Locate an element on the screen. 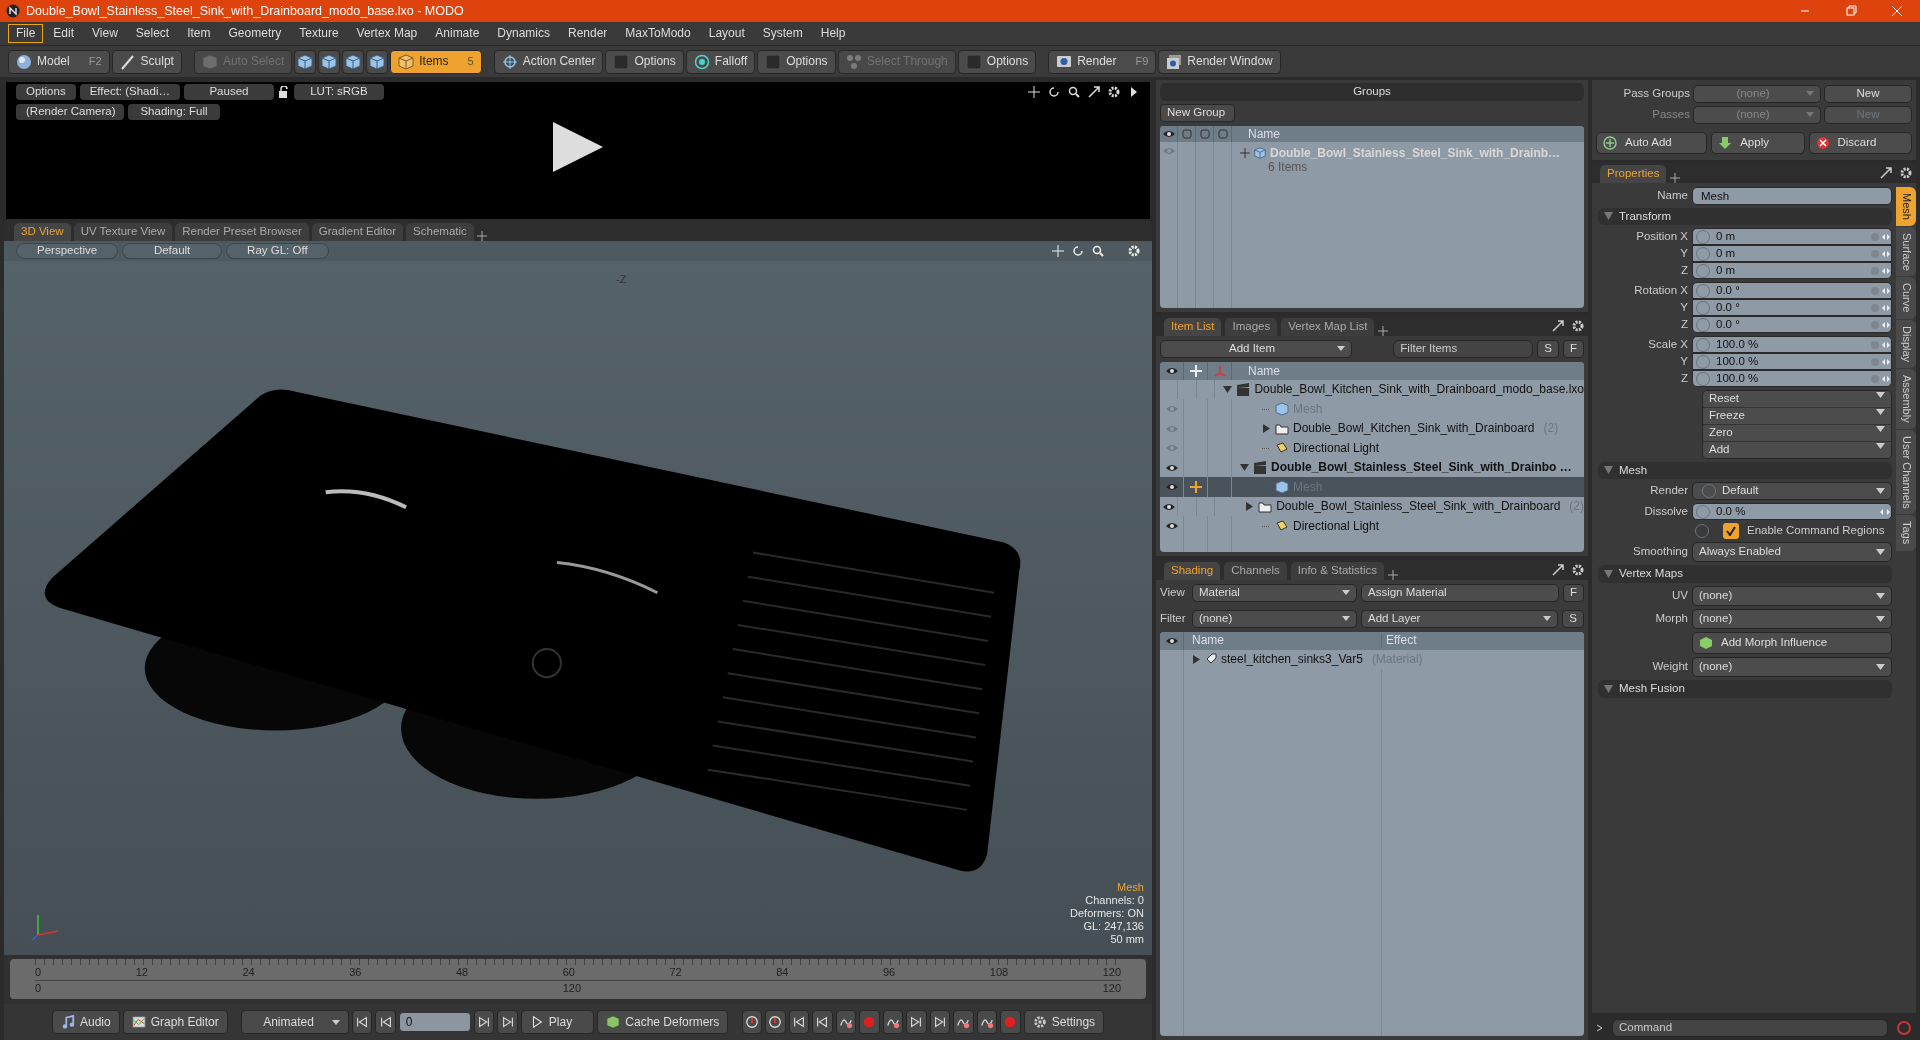 Image resolution: width=1920 pixels, height=1040 pixels. filter-field: Filter Items is located at coordinates (1463, 349).